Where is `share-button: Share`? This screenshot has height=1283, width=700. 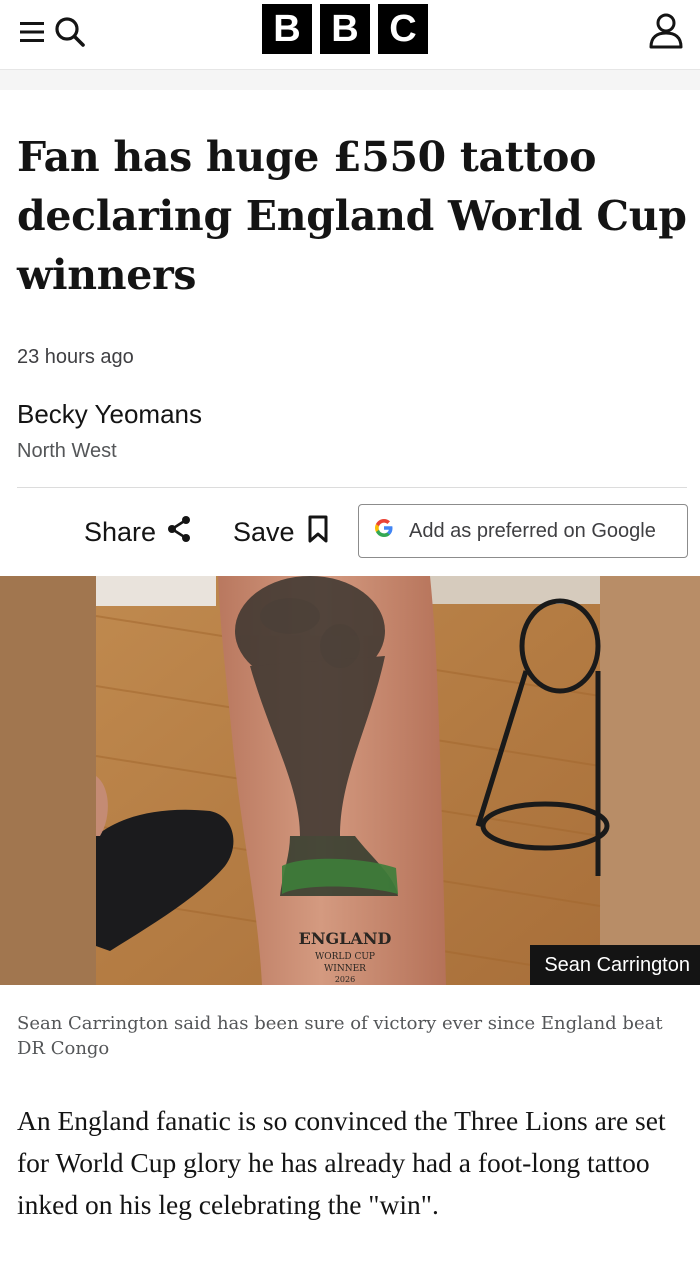 share-button: Share is located at coordinates (138, 532).